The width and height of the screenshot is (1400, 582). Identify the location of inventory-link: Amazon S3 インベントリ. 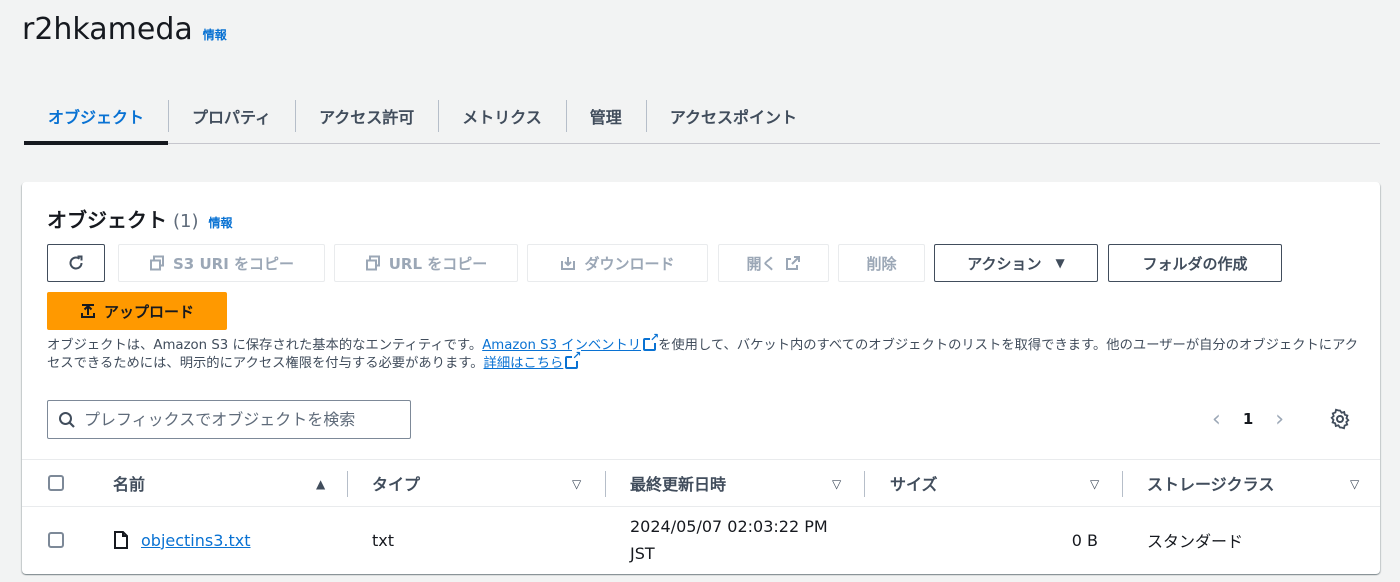
(561, 345).